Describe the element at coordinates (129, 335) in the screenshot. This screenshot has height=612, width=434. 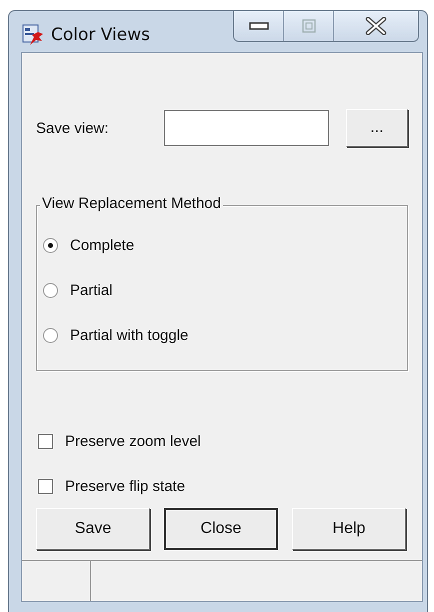
I see `radio-label: Partial with toggle` at that location.